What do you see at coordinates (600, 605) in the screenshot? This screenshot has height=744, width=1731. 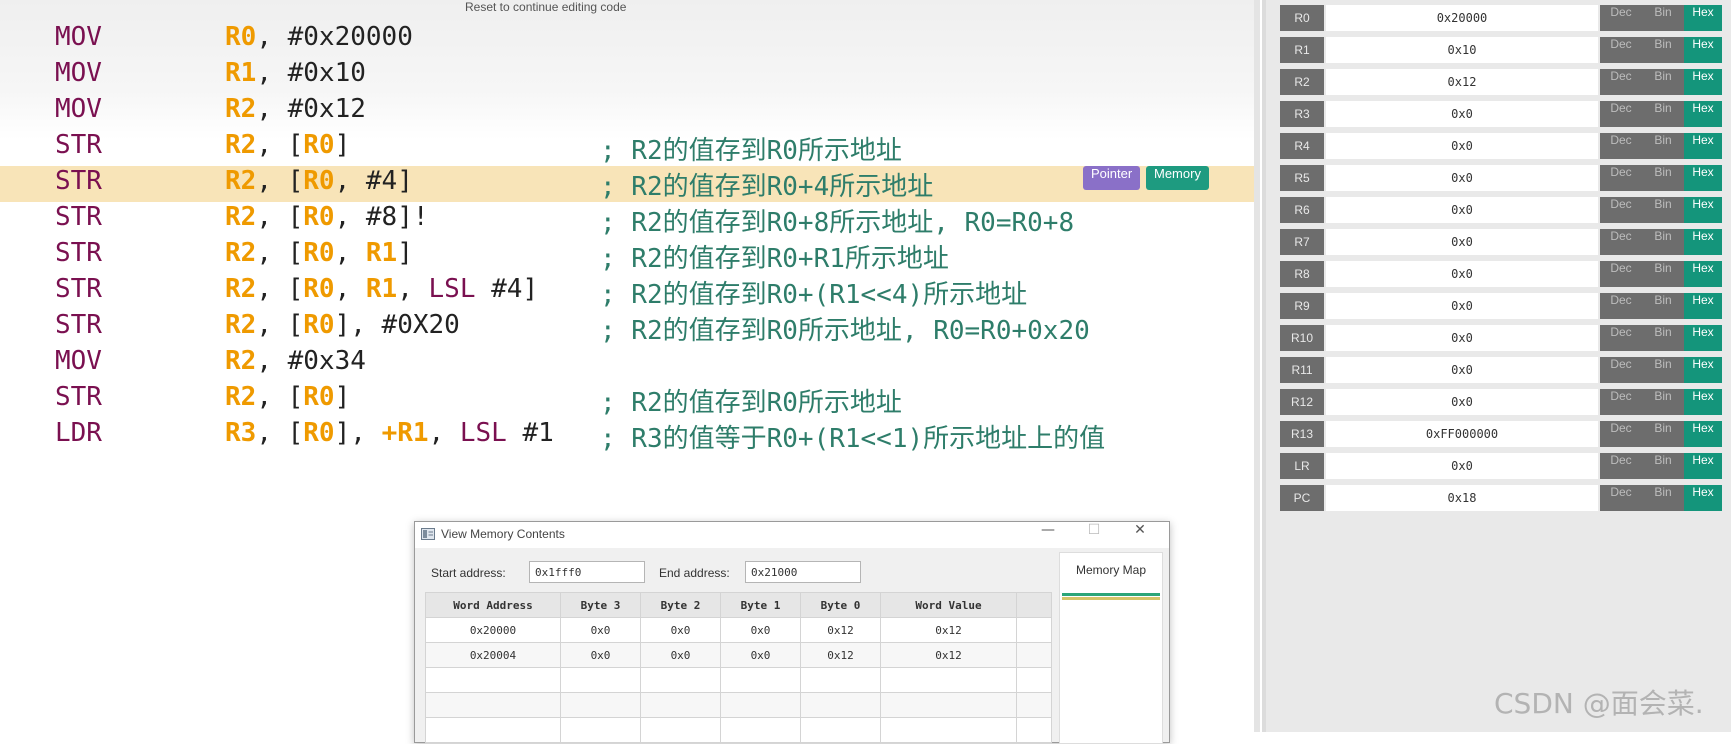 I see `column-header: Byte 3` at bounding box center [600, 605].